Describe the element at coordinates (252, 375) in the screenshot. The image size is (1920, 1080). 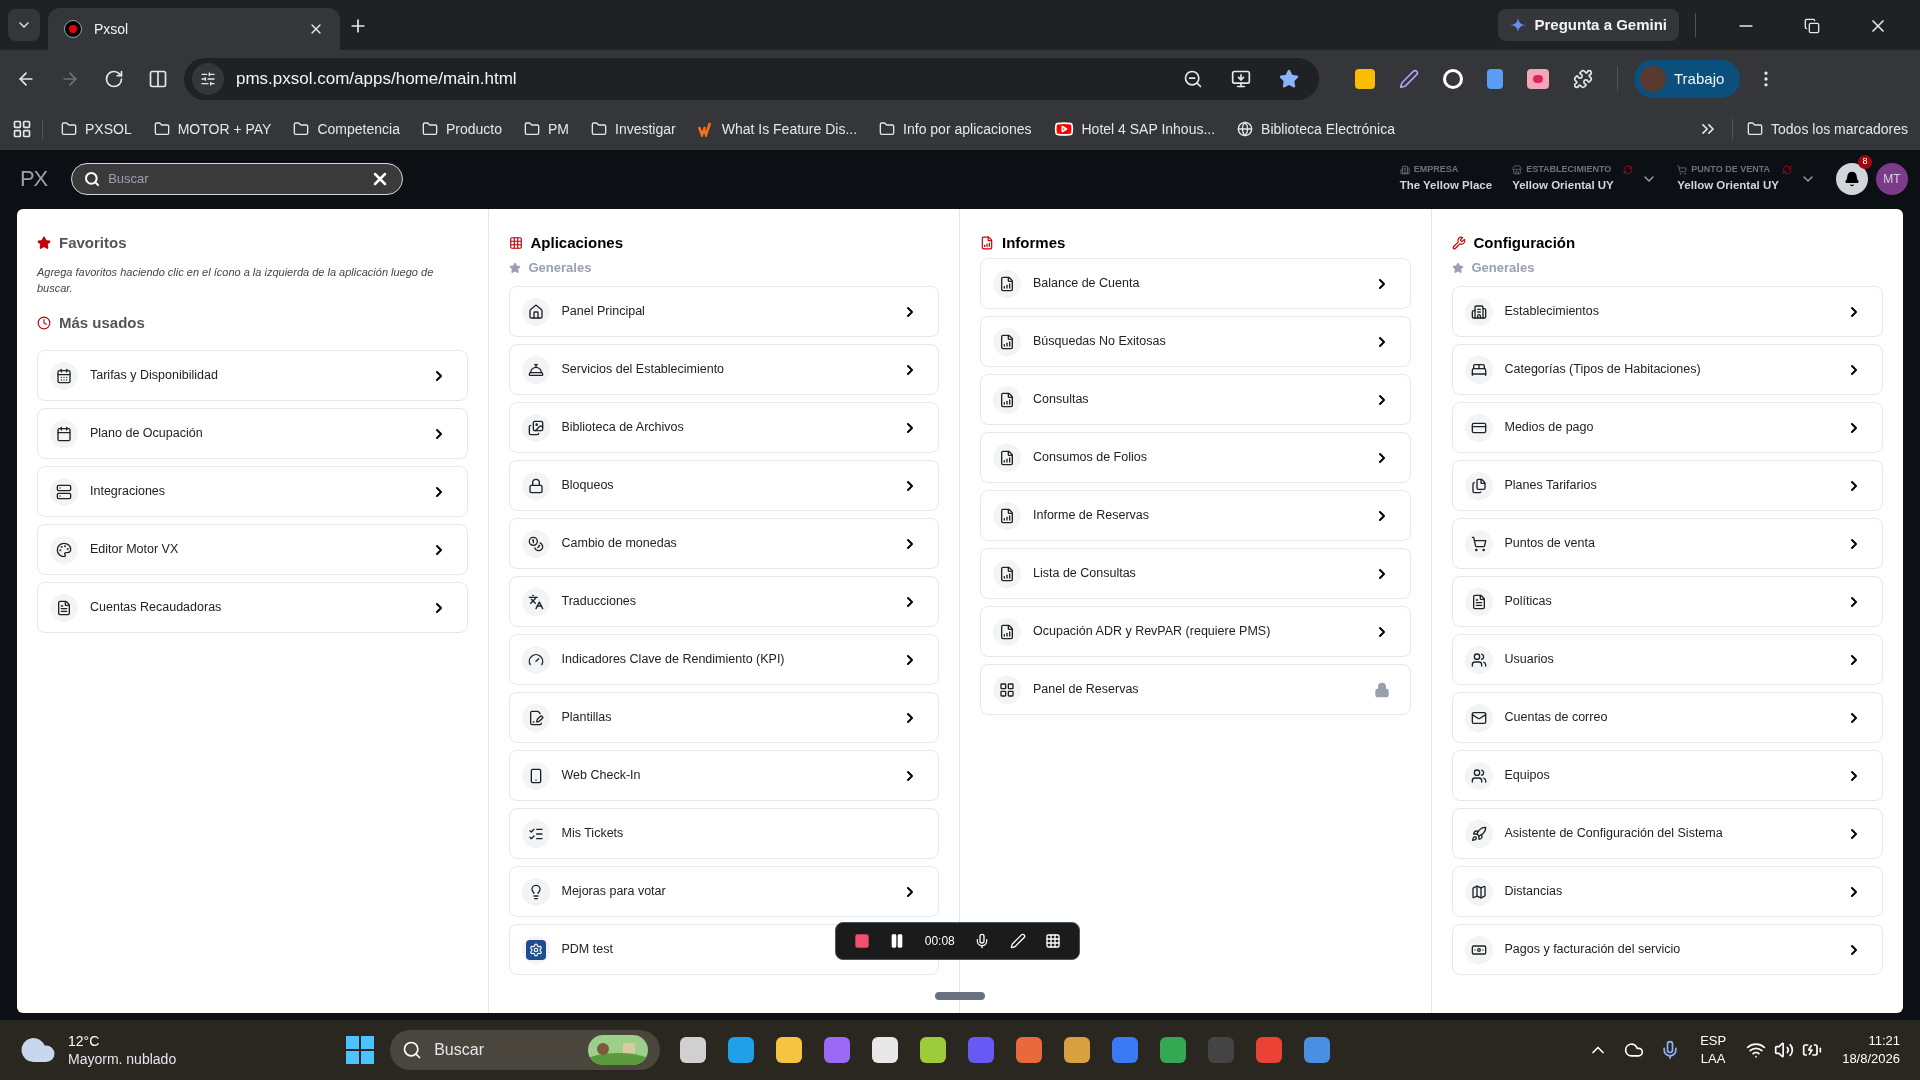
I see `menu-item: Tarifas y Disponibilidad` at that location.